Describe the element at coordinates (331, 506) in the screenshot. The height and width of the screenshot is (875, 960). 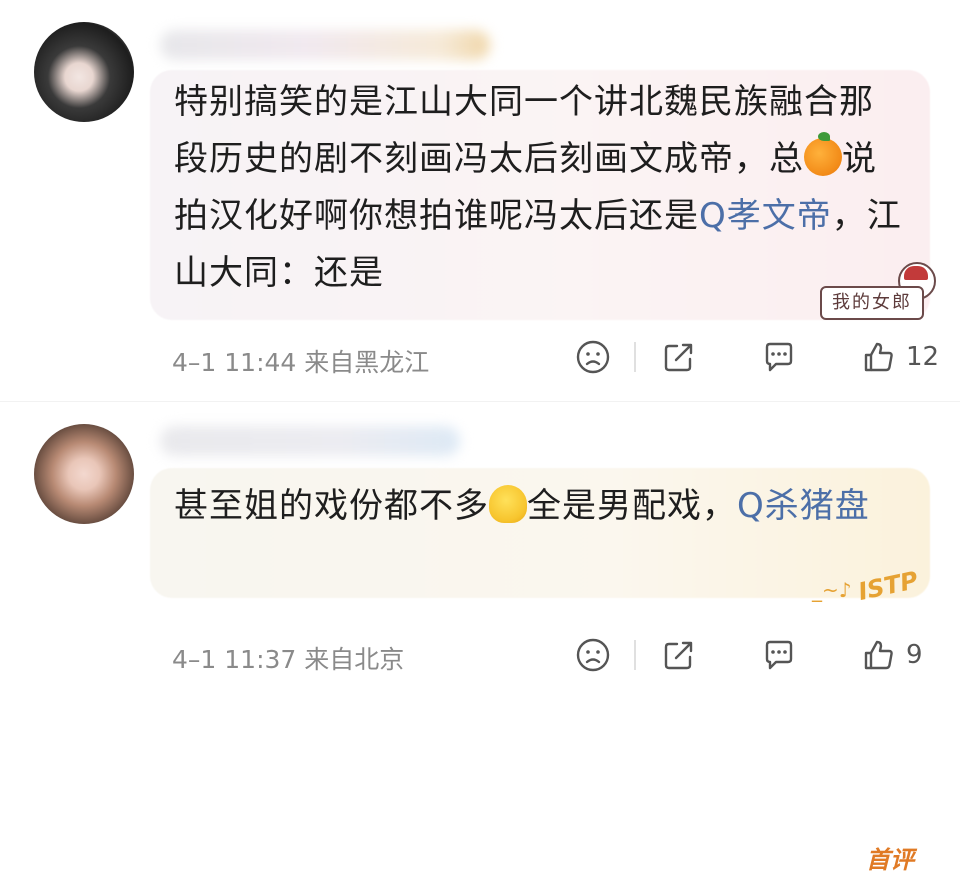
I see `comment-text-part: 甚至姐的戏份都不多` at that location.